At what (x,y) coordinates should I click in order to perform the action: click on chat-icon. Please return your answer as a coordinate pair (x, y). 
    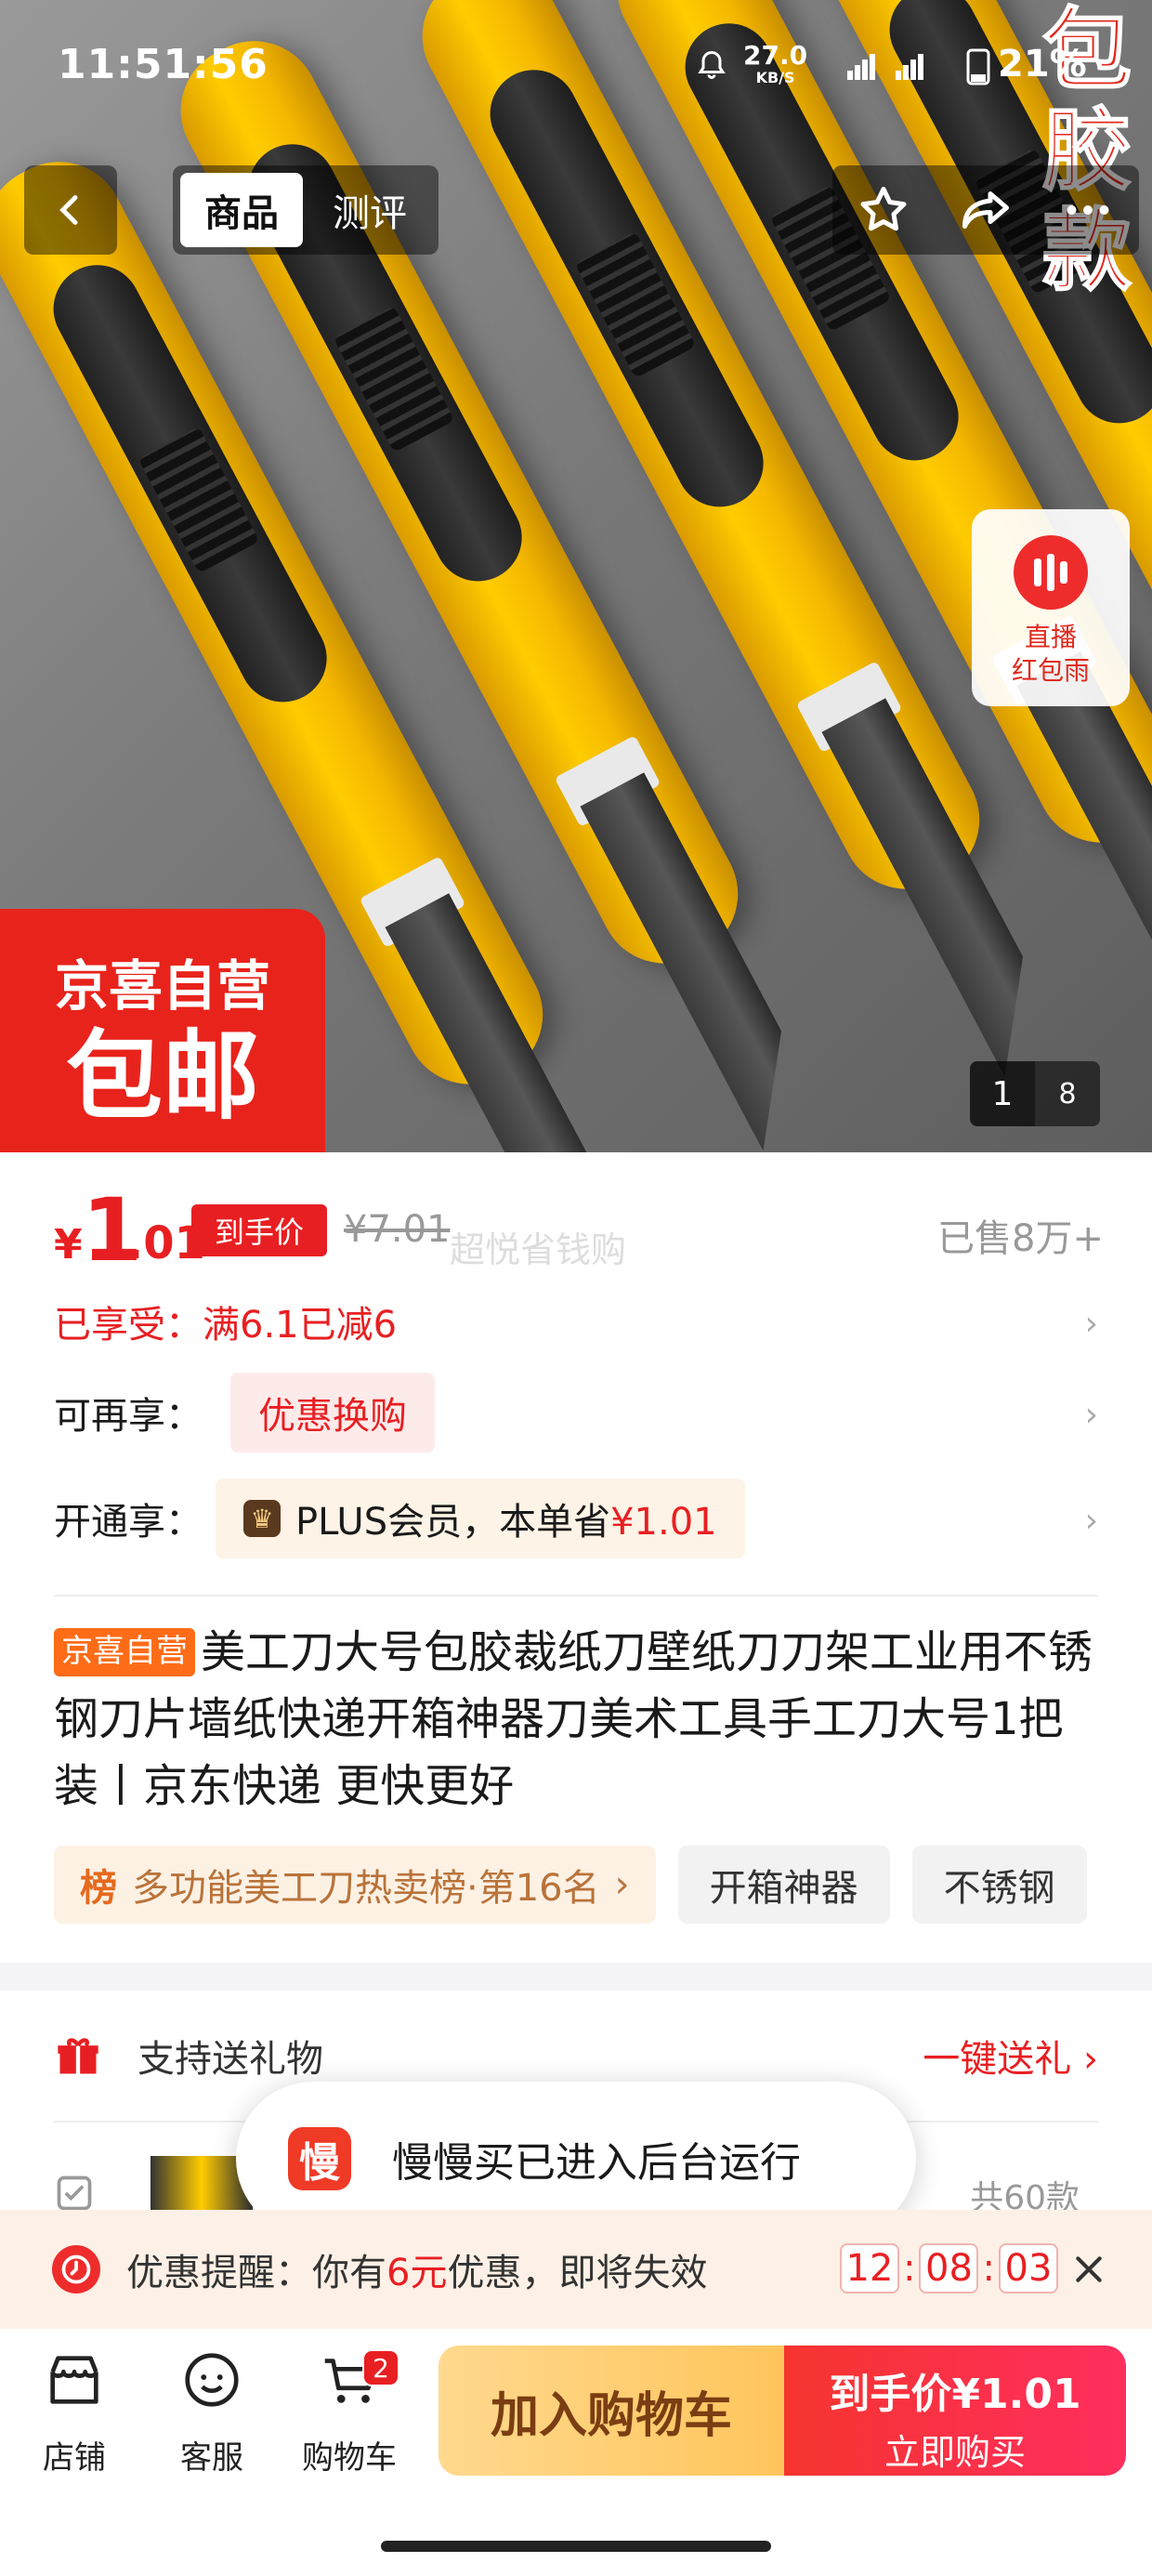
    Looking at the image, I should click on (212, 2380).